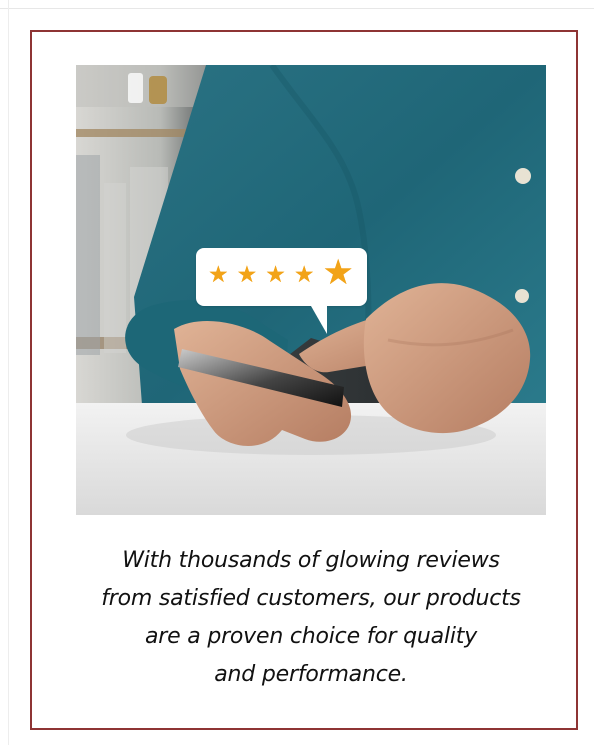 The height and width of the screenshot is (745, 594). Describe the element at coordinates (311, 636) in the screenshot. I see `caption-line-3: are a proven choice for quality` at that location.